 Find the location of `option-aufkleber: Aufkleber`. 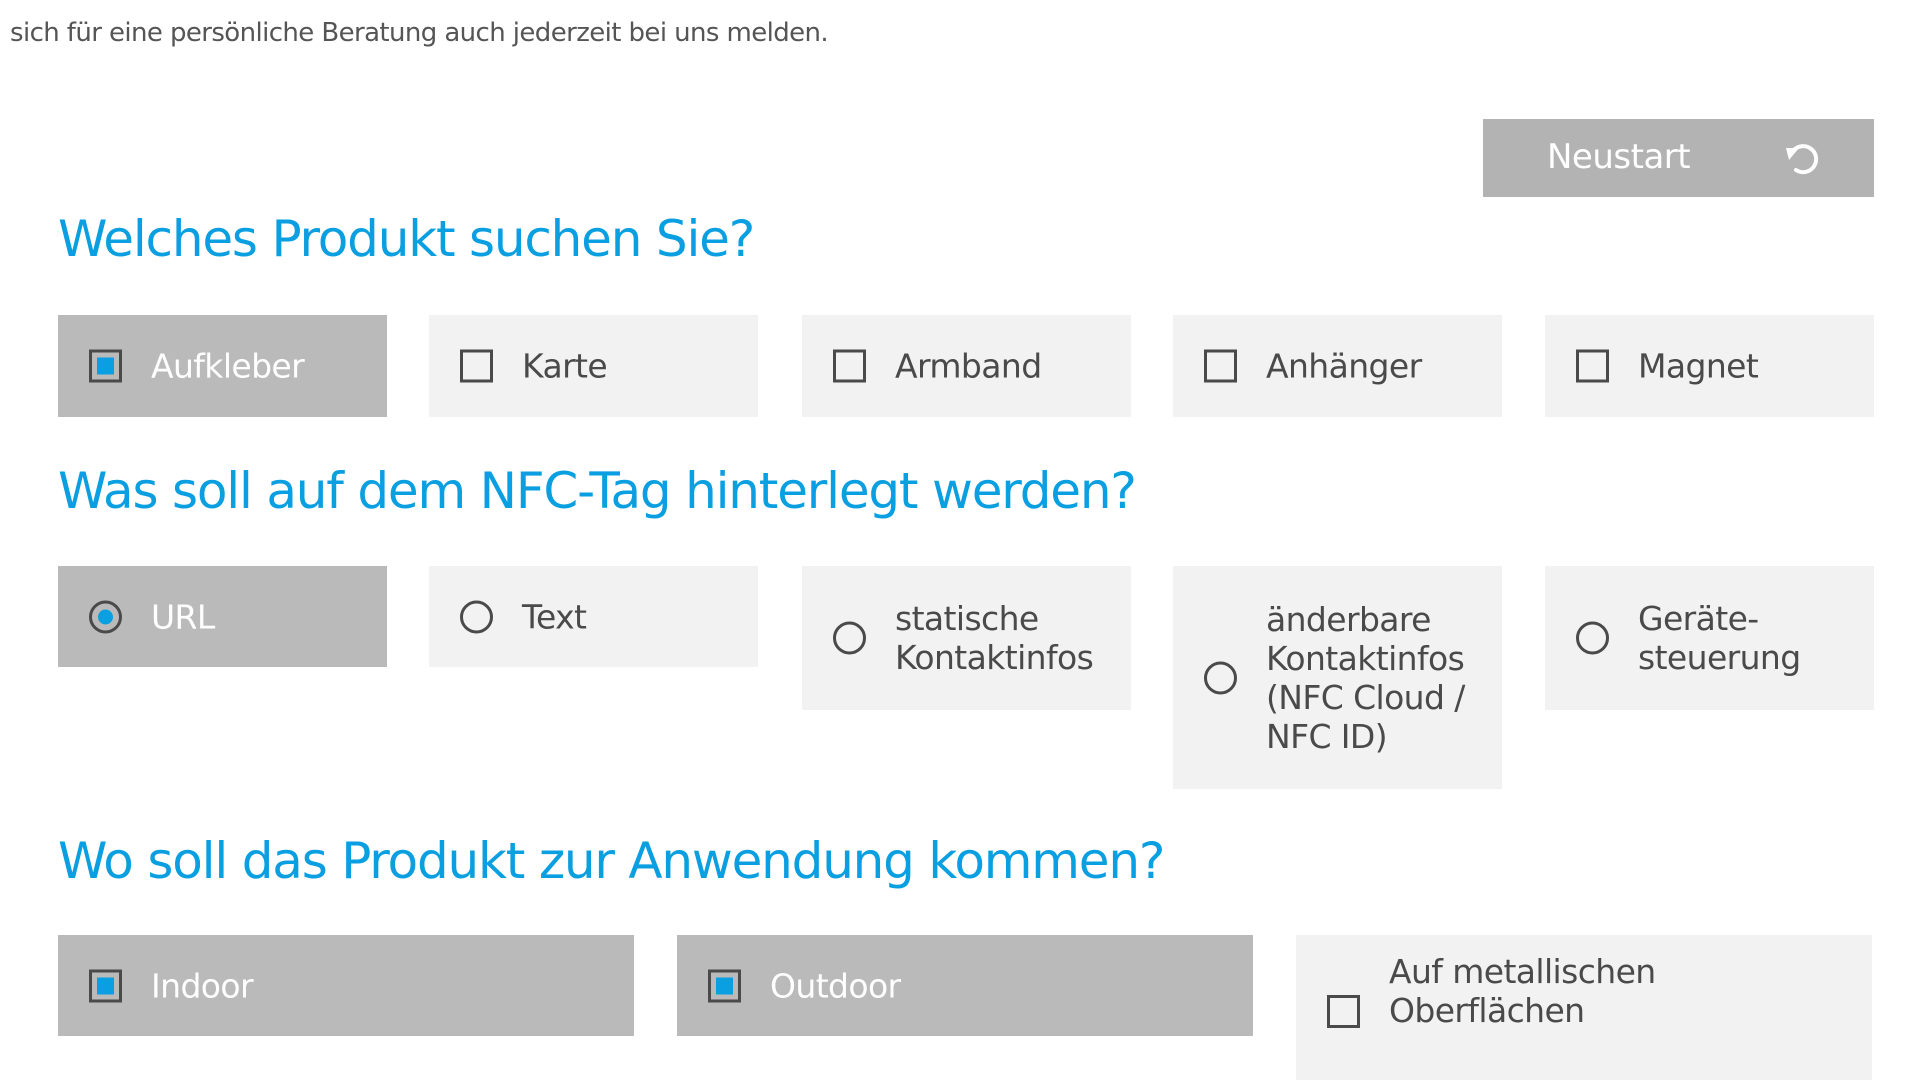

option-aufkleber: Aufkleber is located at coordinates (222, 366).